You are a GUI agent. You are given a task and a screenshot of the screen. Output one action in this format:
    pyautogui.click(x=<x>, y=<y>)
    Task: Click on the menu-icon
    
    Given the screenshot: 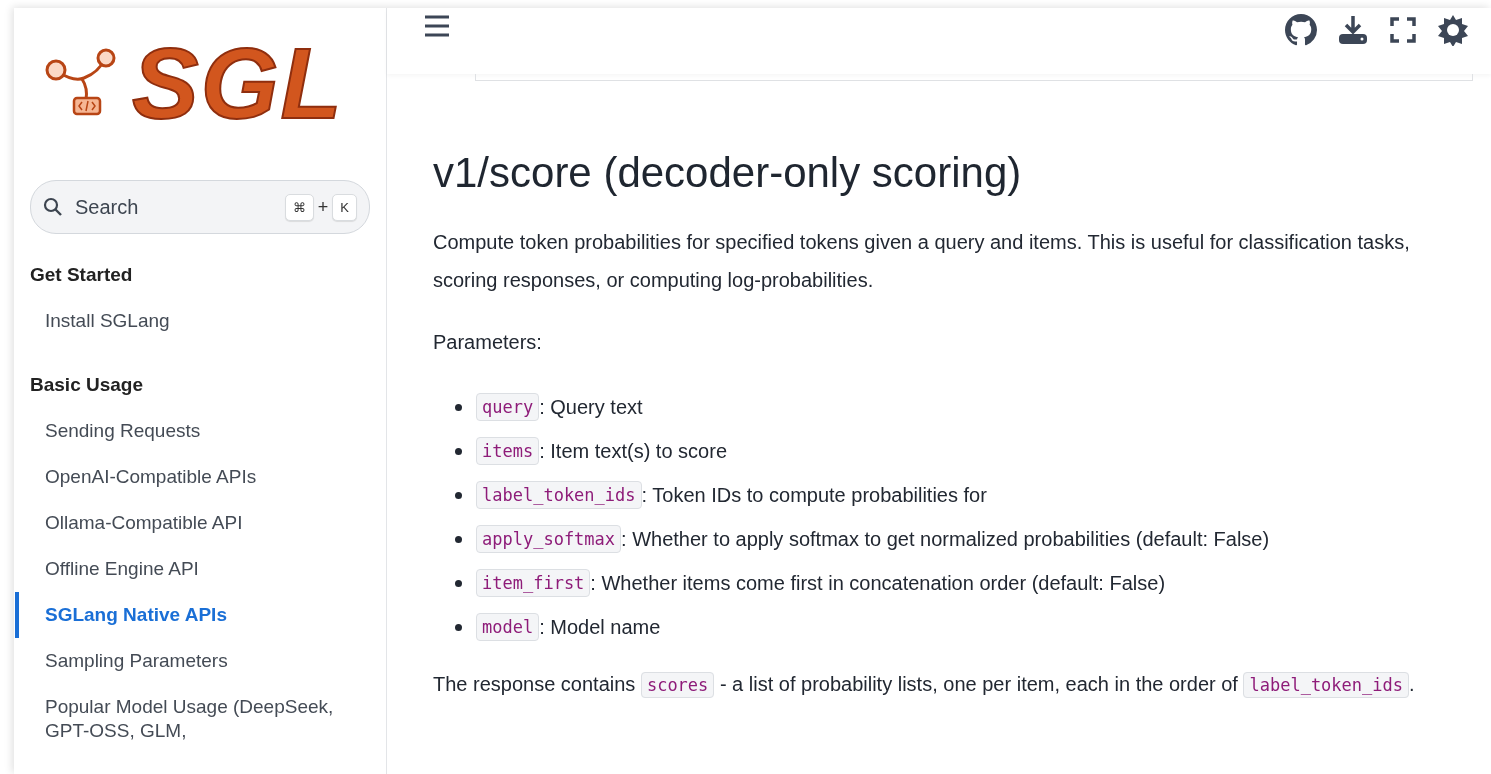 What is the action you would take?
    pyautogui.click(x=437, y=26)
    